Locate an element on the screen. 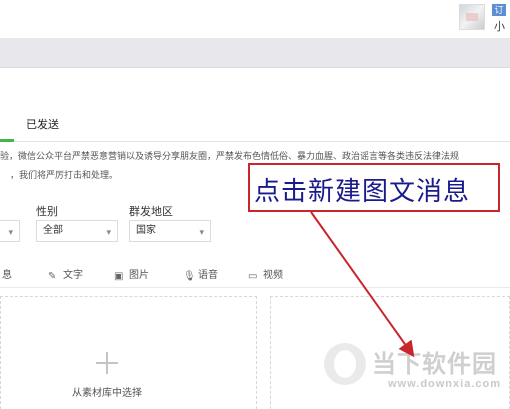 The height and width of the screenshot is (409, 510). pen-icon: ✎ is located at coordinates (52, 276).